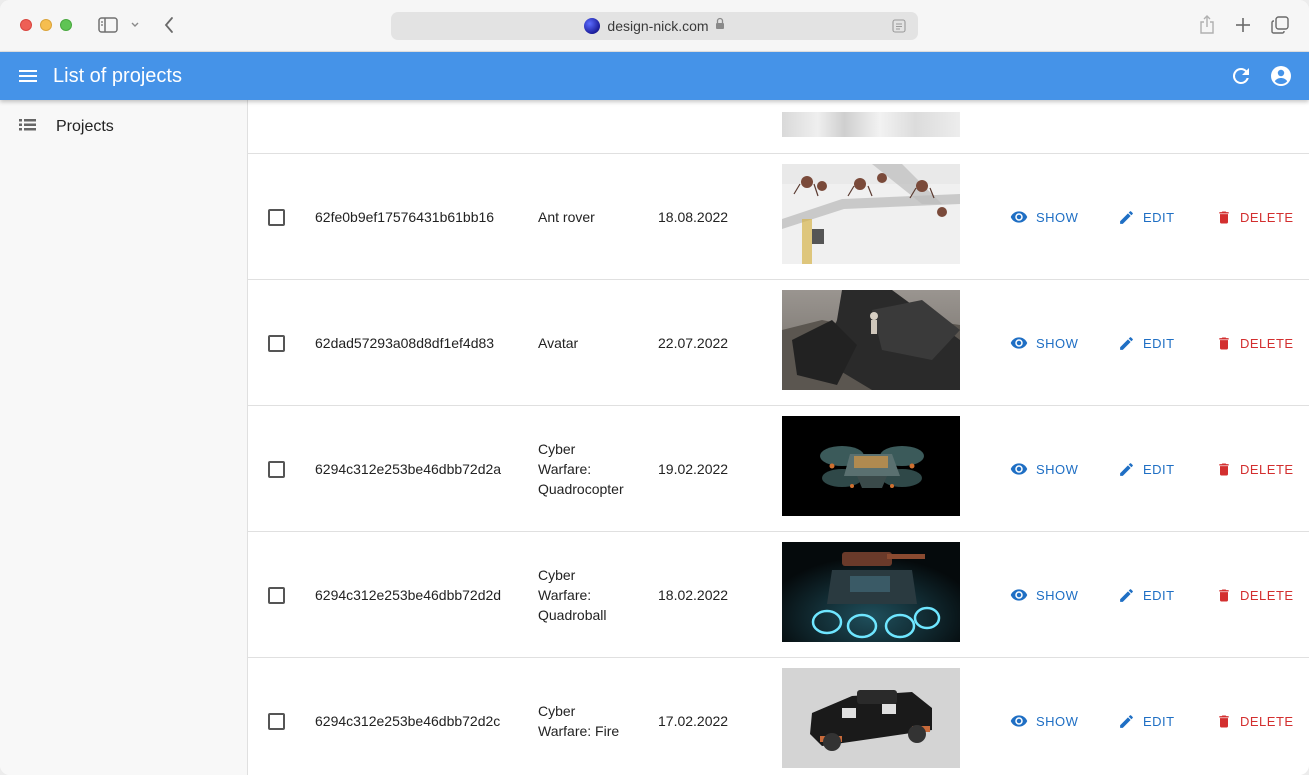 The width and height of the screenshot is (1309, 775). What do you see at coordinates (1280, 25) in the screenshot?
I see `tab-overview-icon` at bounding box center [1280, 25].